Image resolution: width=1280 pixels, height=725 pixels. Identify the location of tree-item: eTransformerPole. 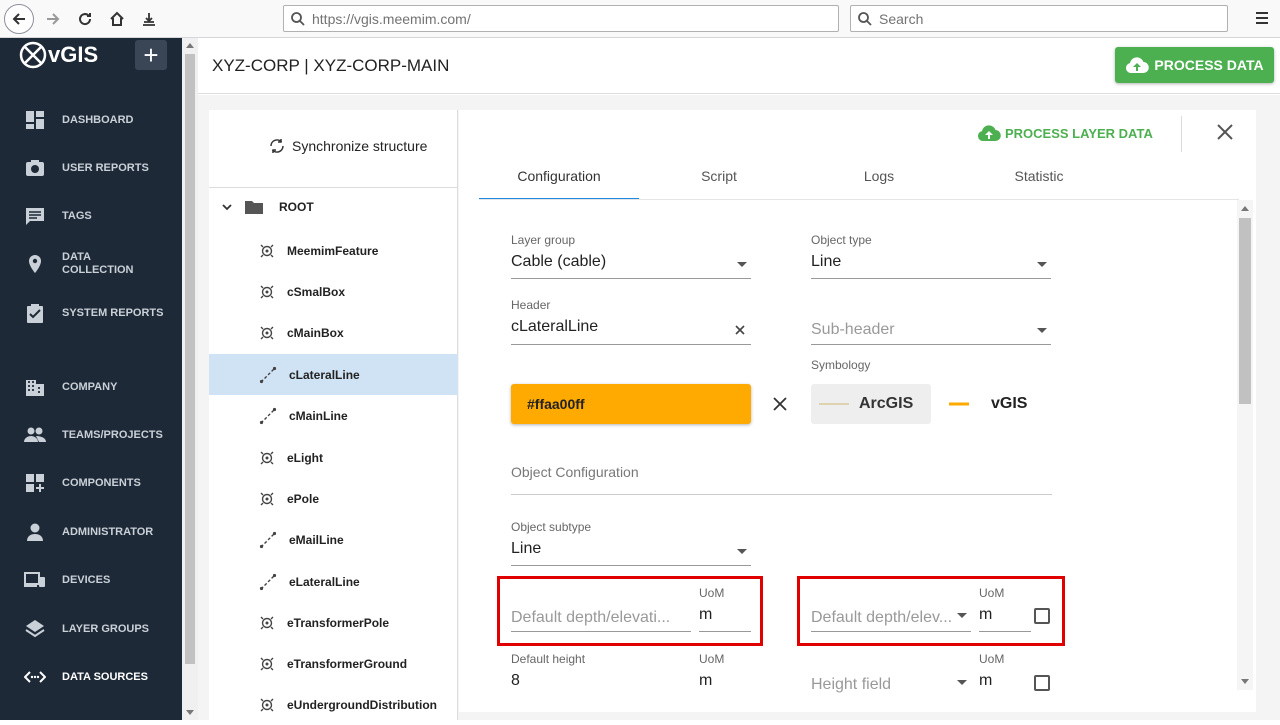
(333, 622).